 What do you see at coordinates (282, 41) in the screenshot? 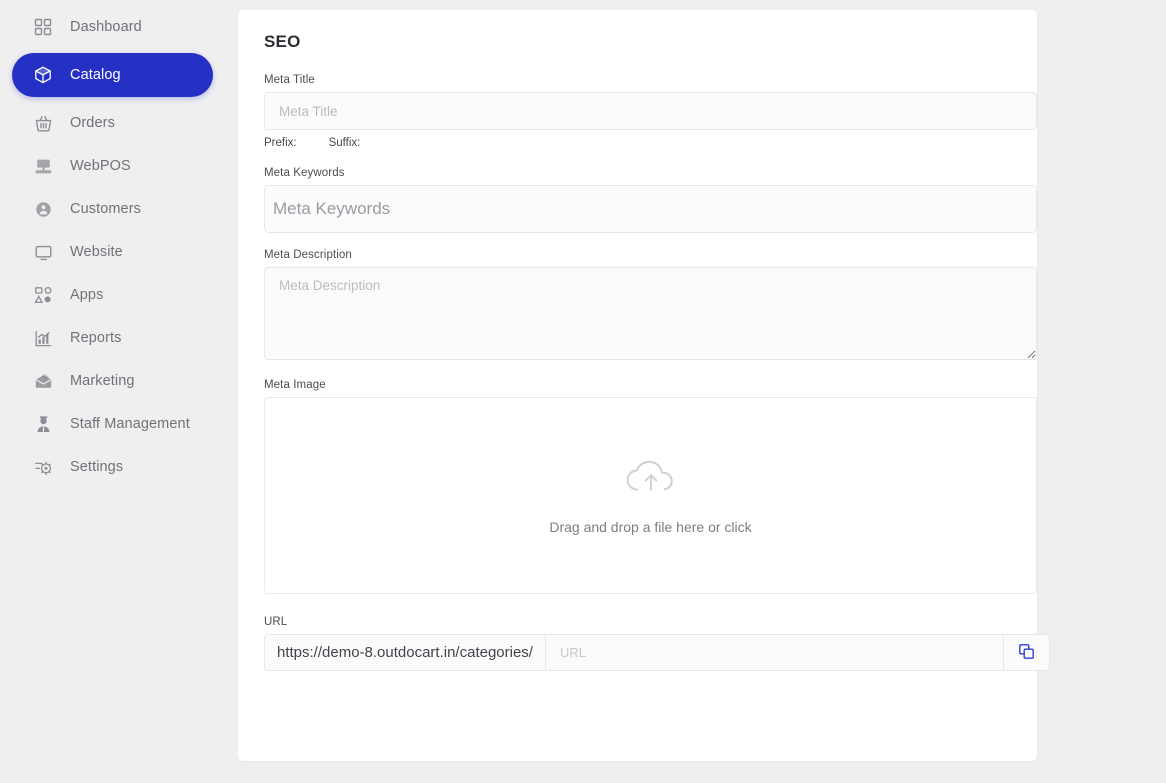
I see `page-title: SEO` at bounding box center [282, 41].